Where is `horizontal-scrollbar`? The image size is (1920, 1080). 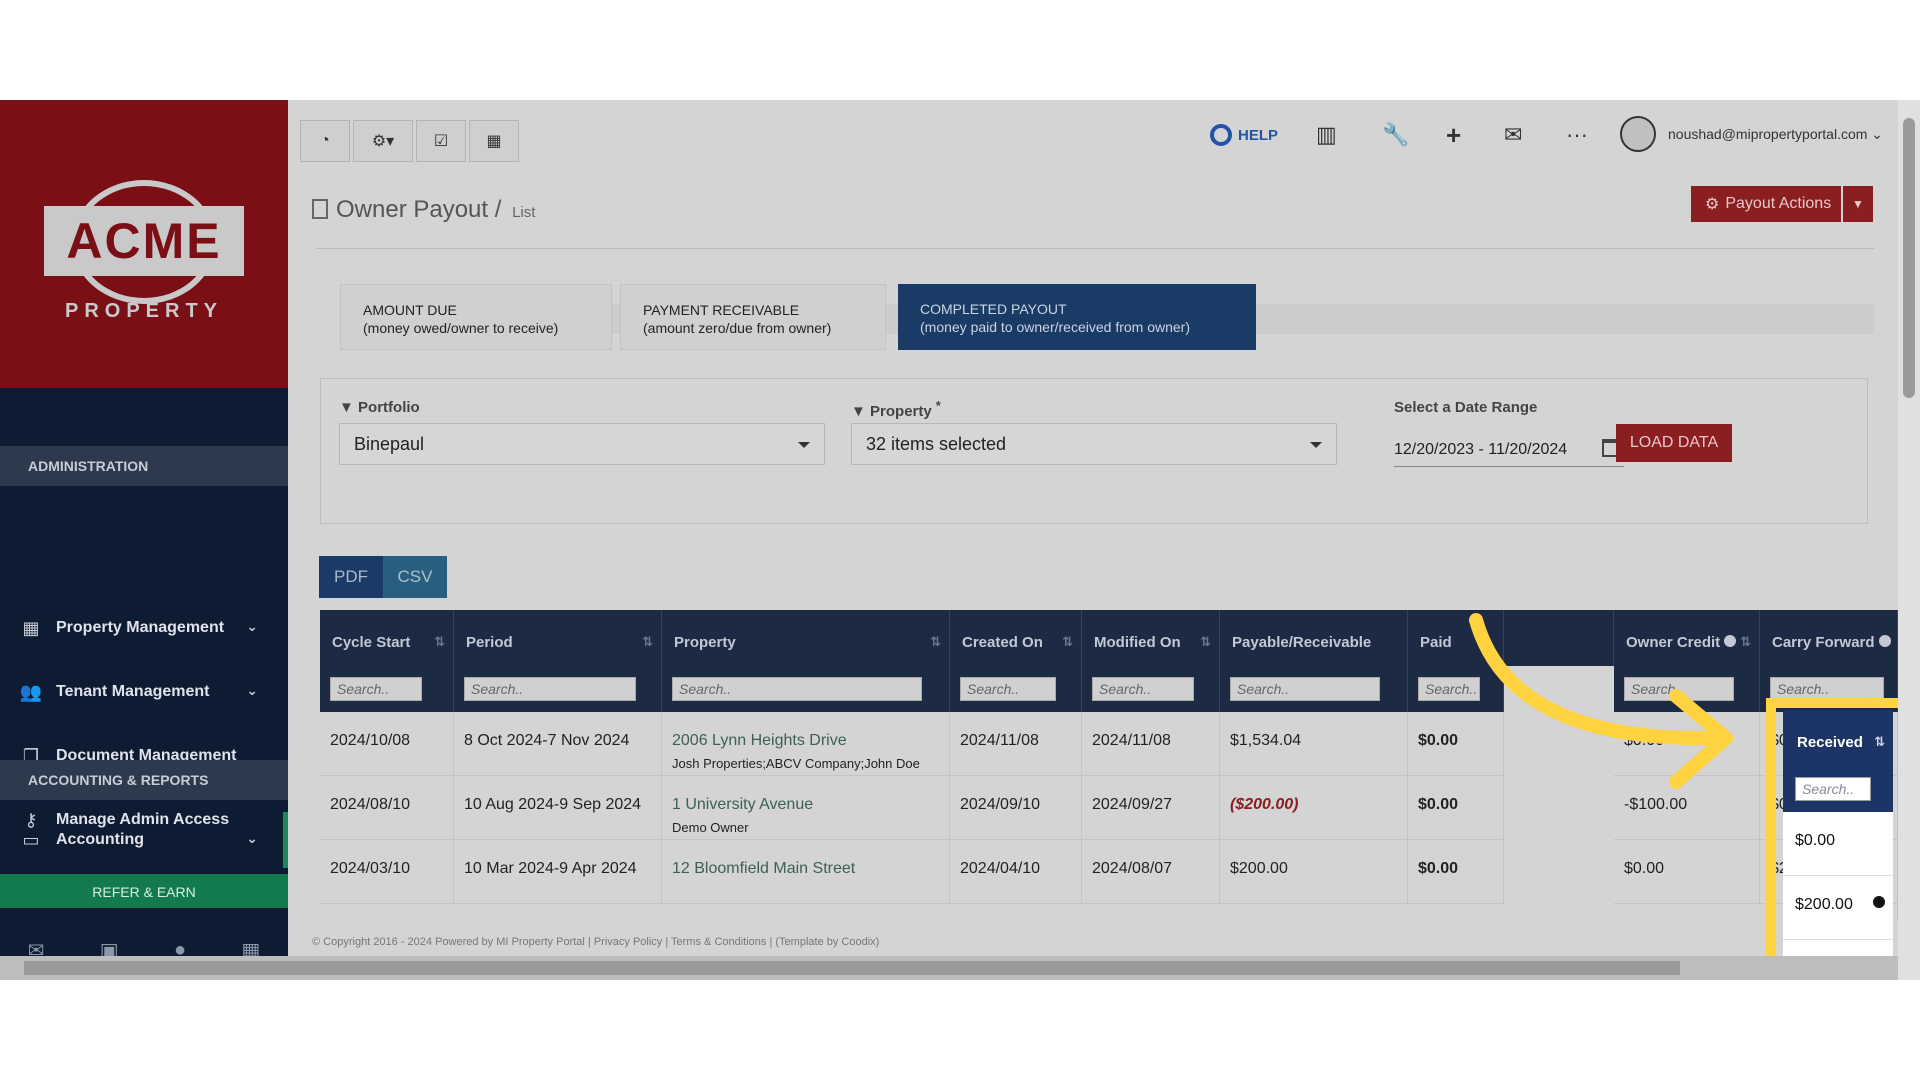
horizontal-scrollbar is located at coordinates (949, 968).